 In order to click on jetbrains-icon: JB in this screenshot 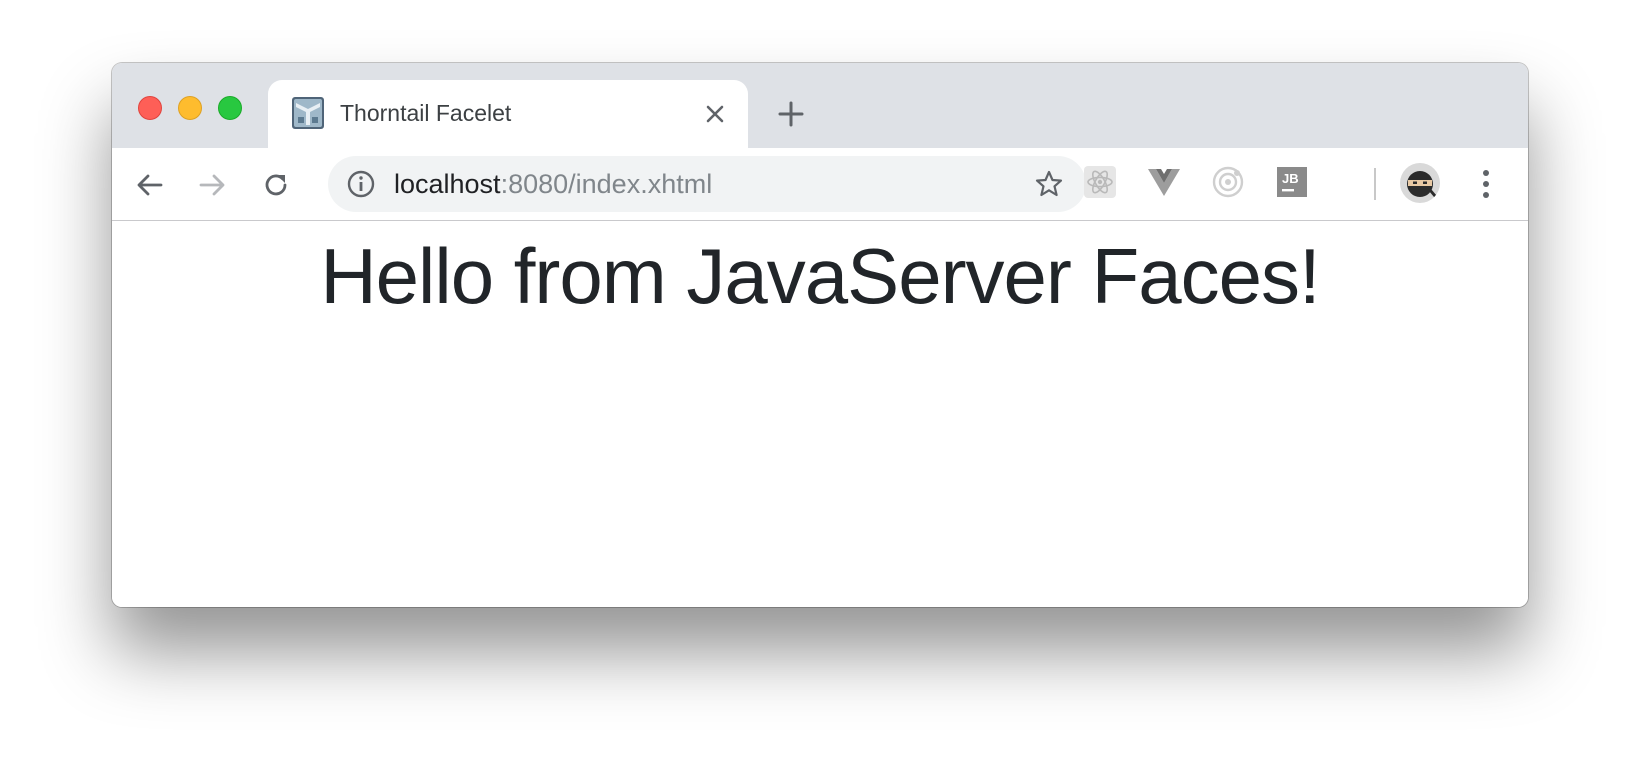, I will do `click(1292, 182)`.